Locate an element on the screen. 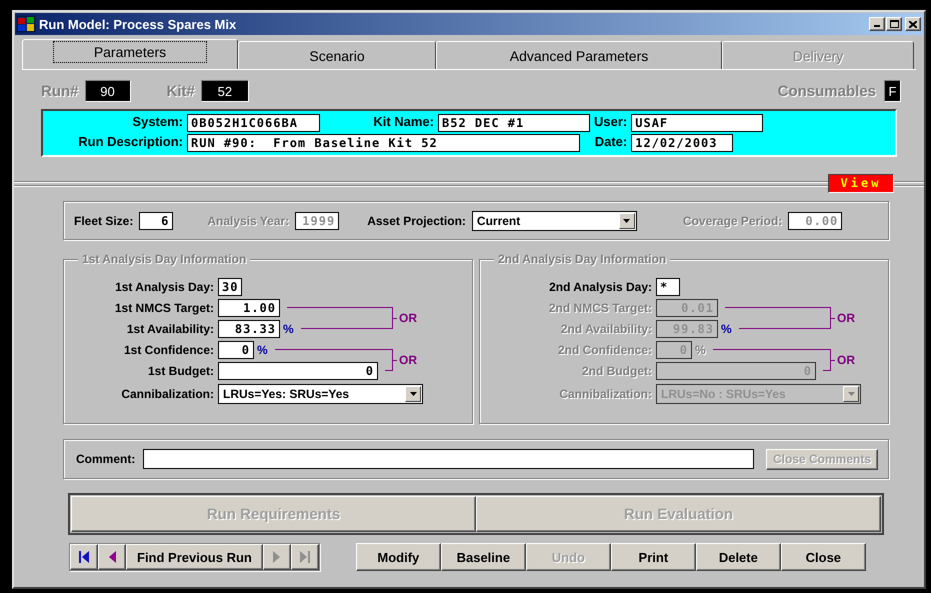  field-label: Date: is located at coordinates (611, 142).